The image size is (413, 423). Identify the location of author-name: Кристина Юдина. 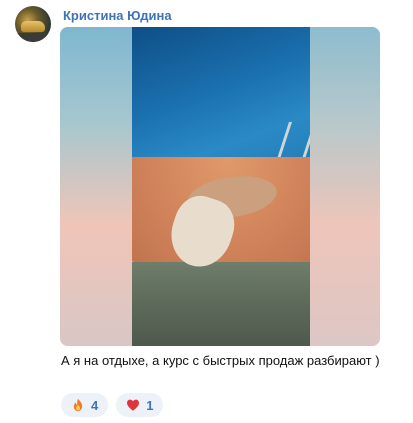
(117, 15).